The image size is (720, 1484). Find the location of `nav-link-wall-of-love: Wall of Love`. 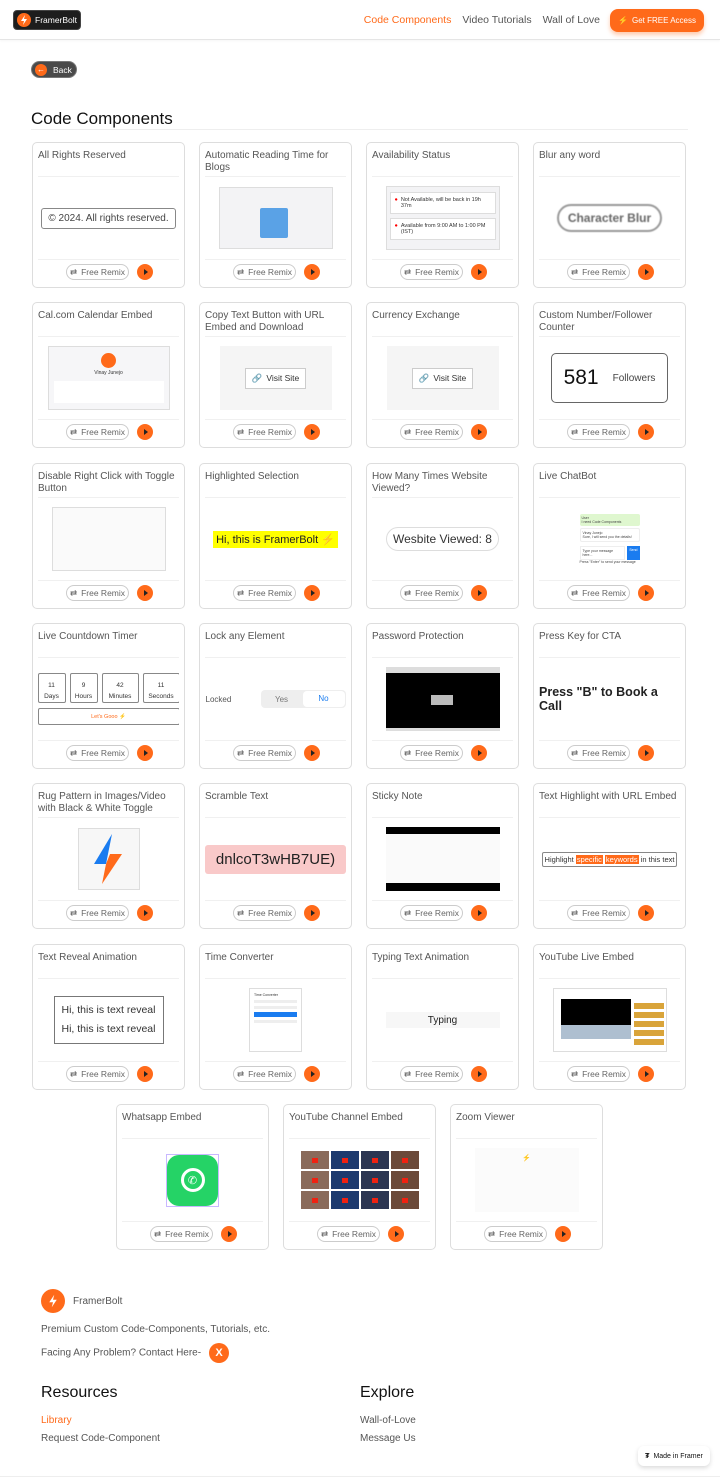

nav-link-wall-of-love: Wall of Love is located at coordinates (571, 20).